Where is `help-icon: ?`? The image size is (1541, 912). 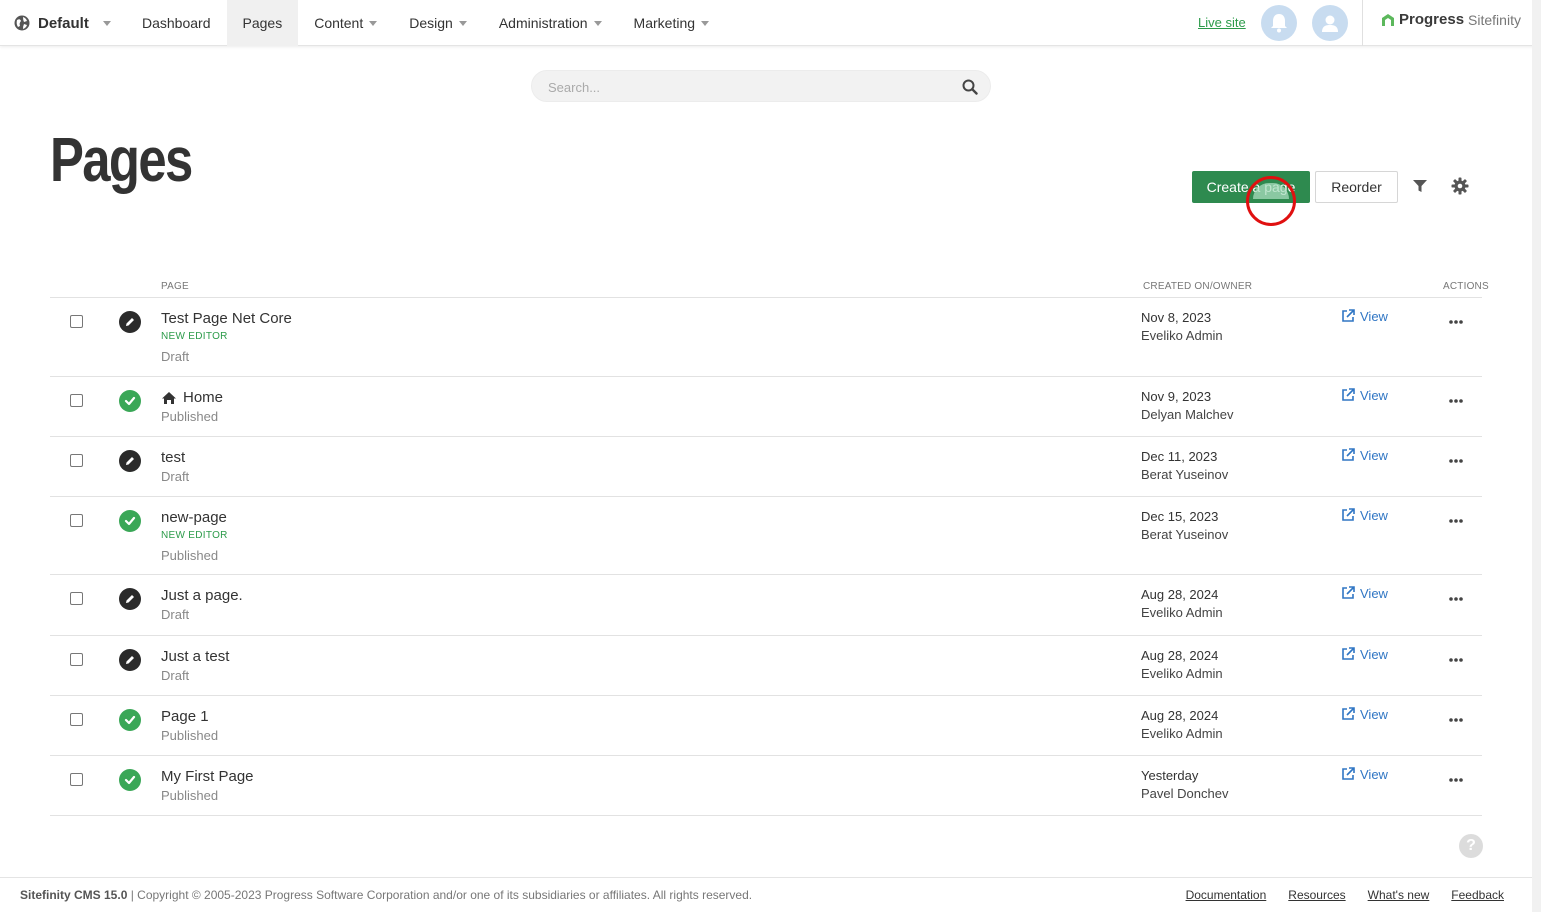
help-icon: ? is located at coordinates (1471, 846).